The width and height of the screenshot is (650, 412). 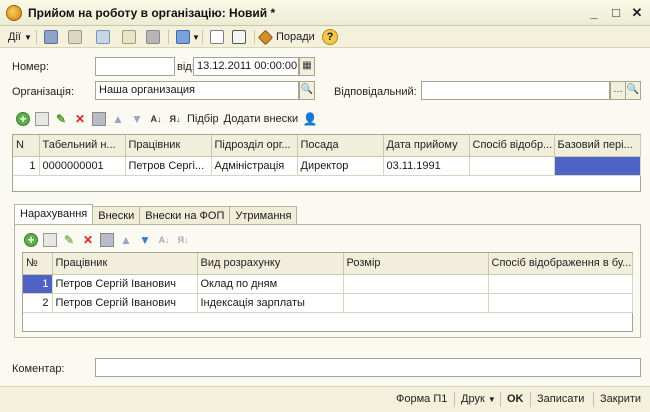 What do you see at coordinates (14, 37) in the screenshot?
I see `actions-label: Дії` at bounding box center [14, 37].